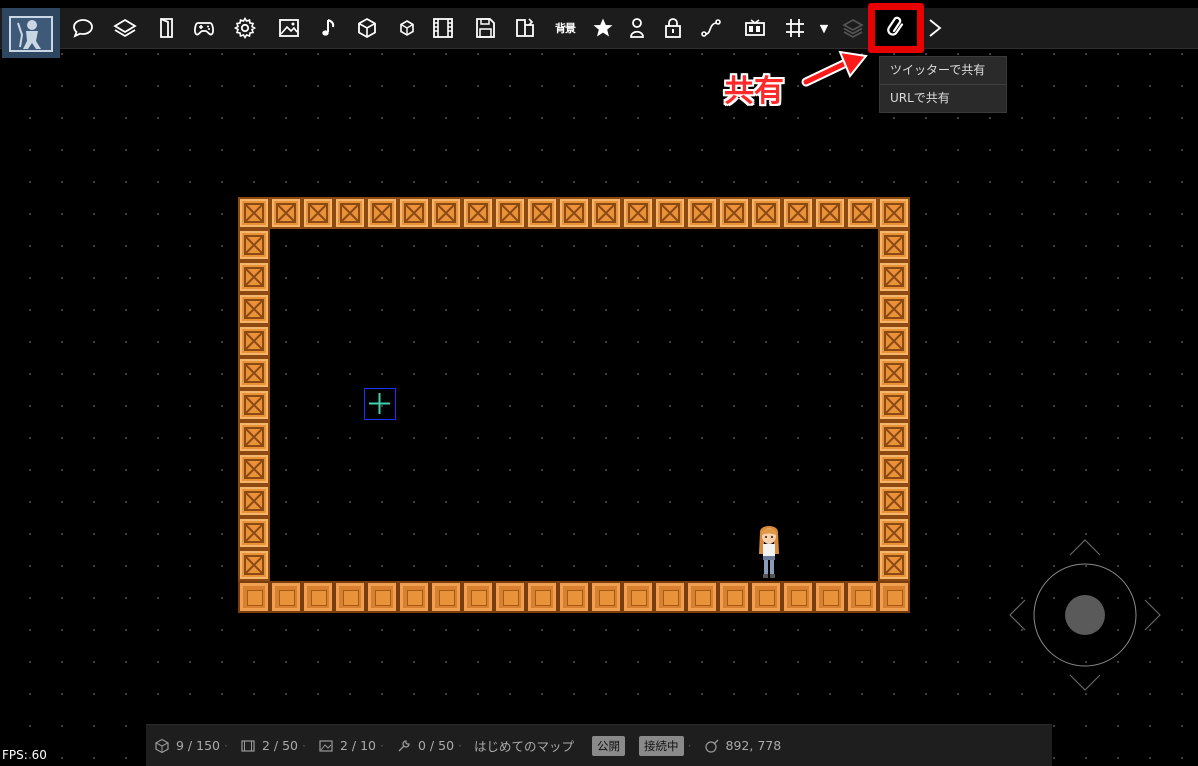 This screenshot has height=766, width=1198. Describe the element at coordinates (935, 28) in the screenshot. I see `next-chevron-icon` at that location.